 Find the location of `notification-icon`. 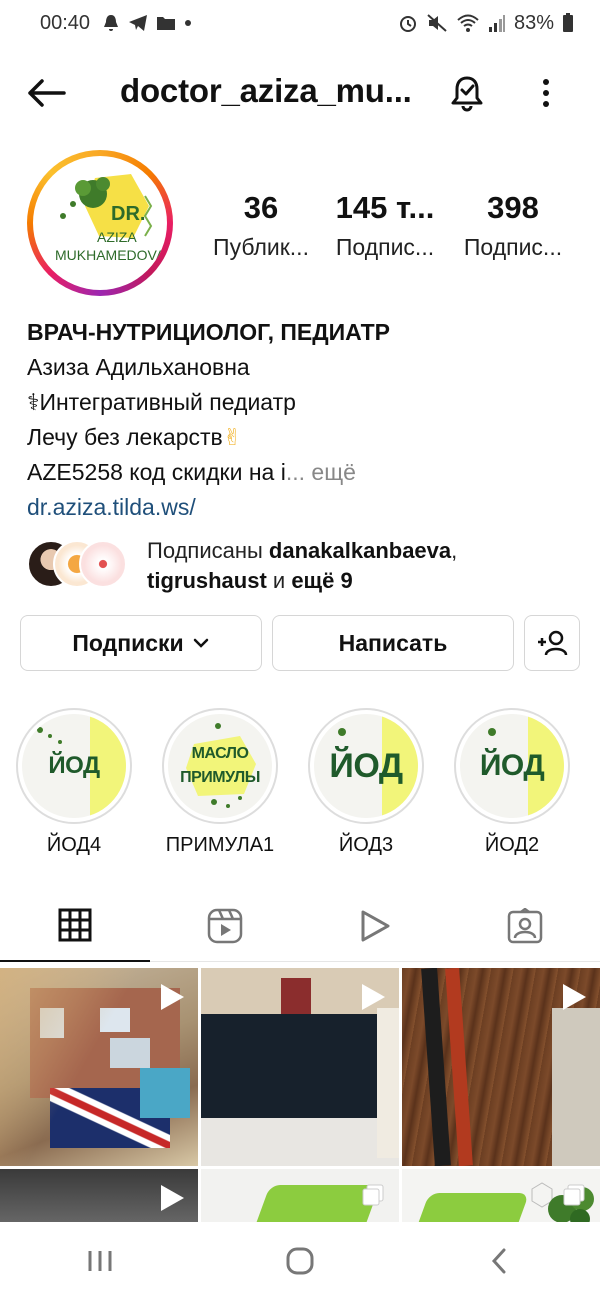

notification-icon is located at coordinates (111, 23).